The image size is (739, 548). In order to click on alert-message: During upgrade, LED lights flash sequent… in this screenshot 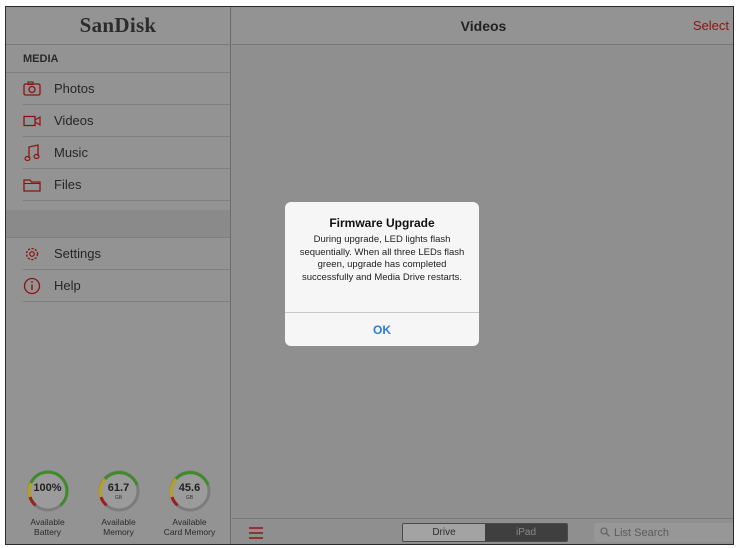, I will do `click(382, 258)`.